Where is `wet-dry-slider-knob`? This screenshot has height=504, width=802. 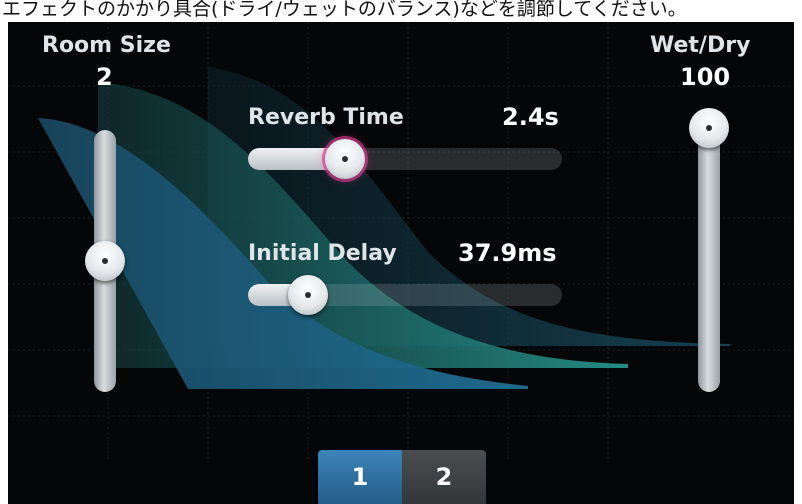
wet-dry-slider-knob is located at coordinates (709, 128).